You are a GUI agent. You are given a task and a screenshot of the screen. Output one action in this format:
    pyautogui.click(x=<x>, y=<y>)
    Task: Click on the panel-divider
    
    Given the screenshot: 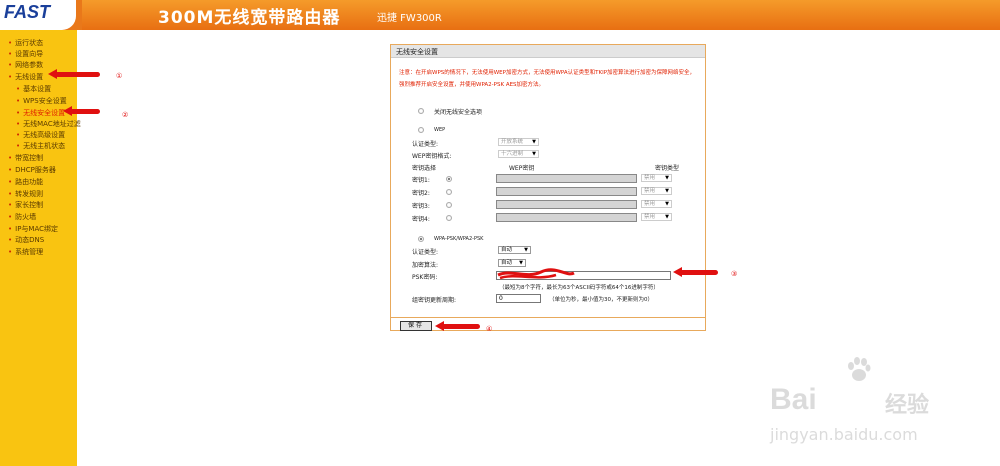 What is the action you would take?
    pyautogui.click(x=548, y=317)
    